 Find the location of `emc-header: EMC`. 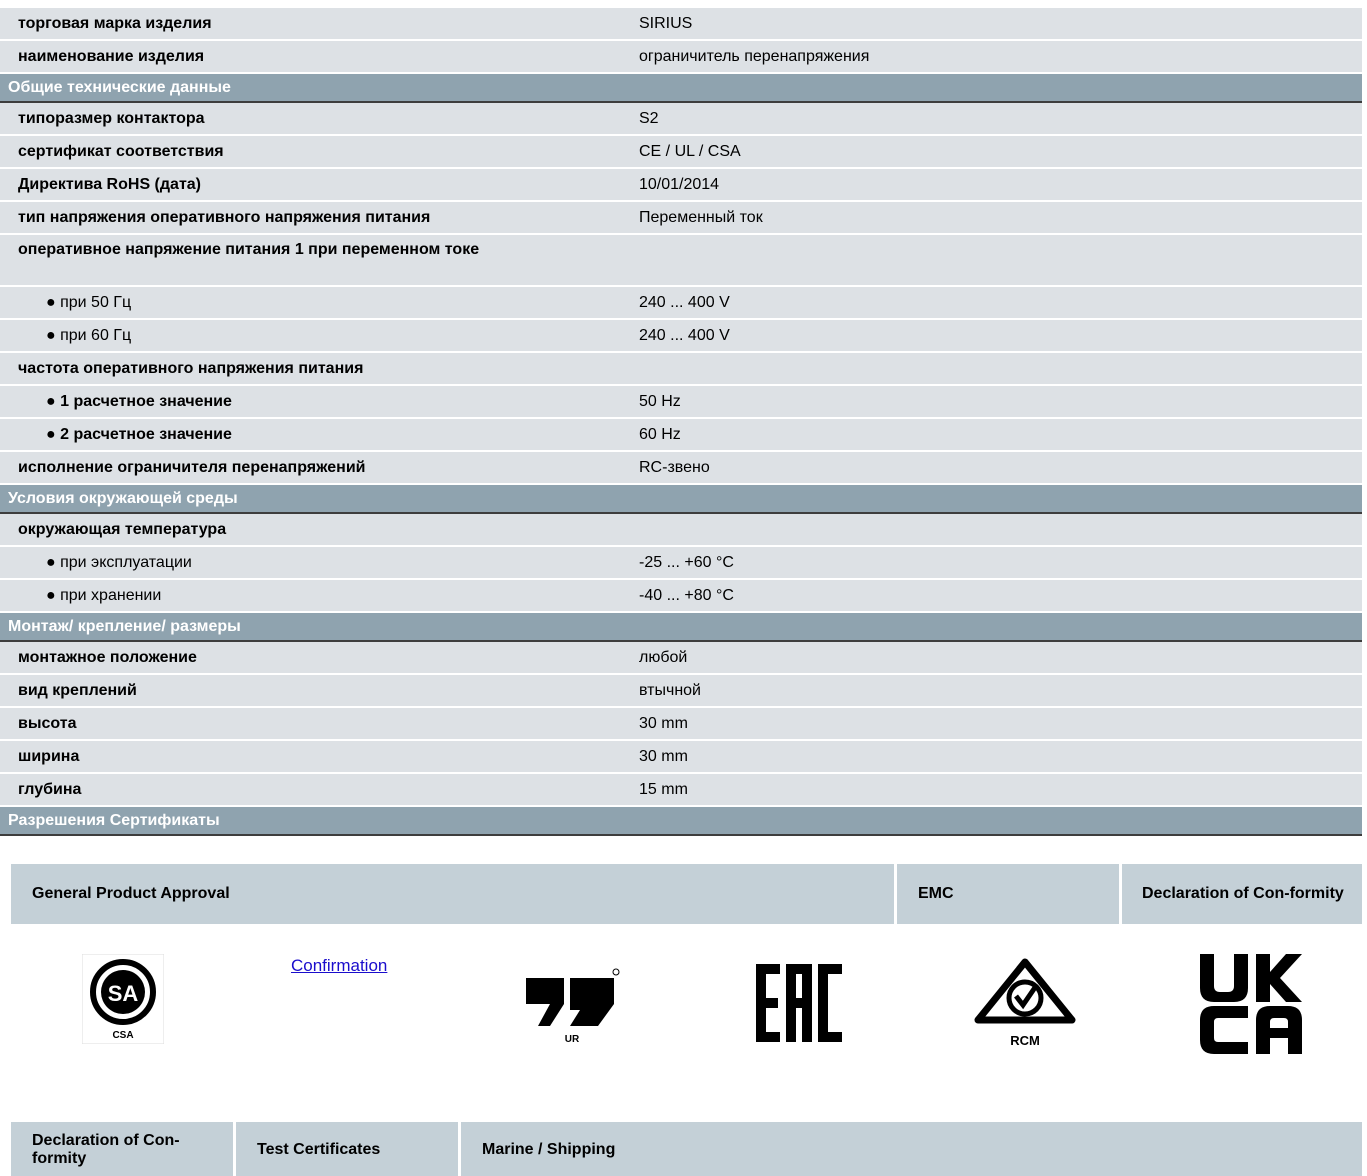

emc-header: EMC is located at coordinates (1008, 894).